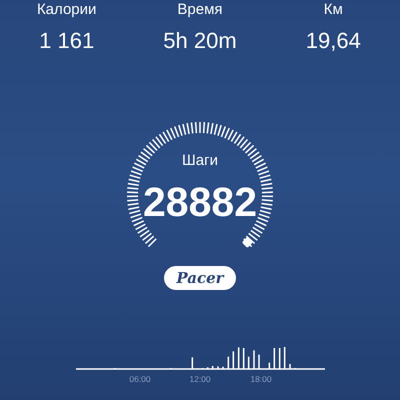 The width and height of the screenshot is (400, 400). What do you see at coordinates (333, 10) in the screenshot?
I see `stat-label: Км` at bounding box center [333, 10].